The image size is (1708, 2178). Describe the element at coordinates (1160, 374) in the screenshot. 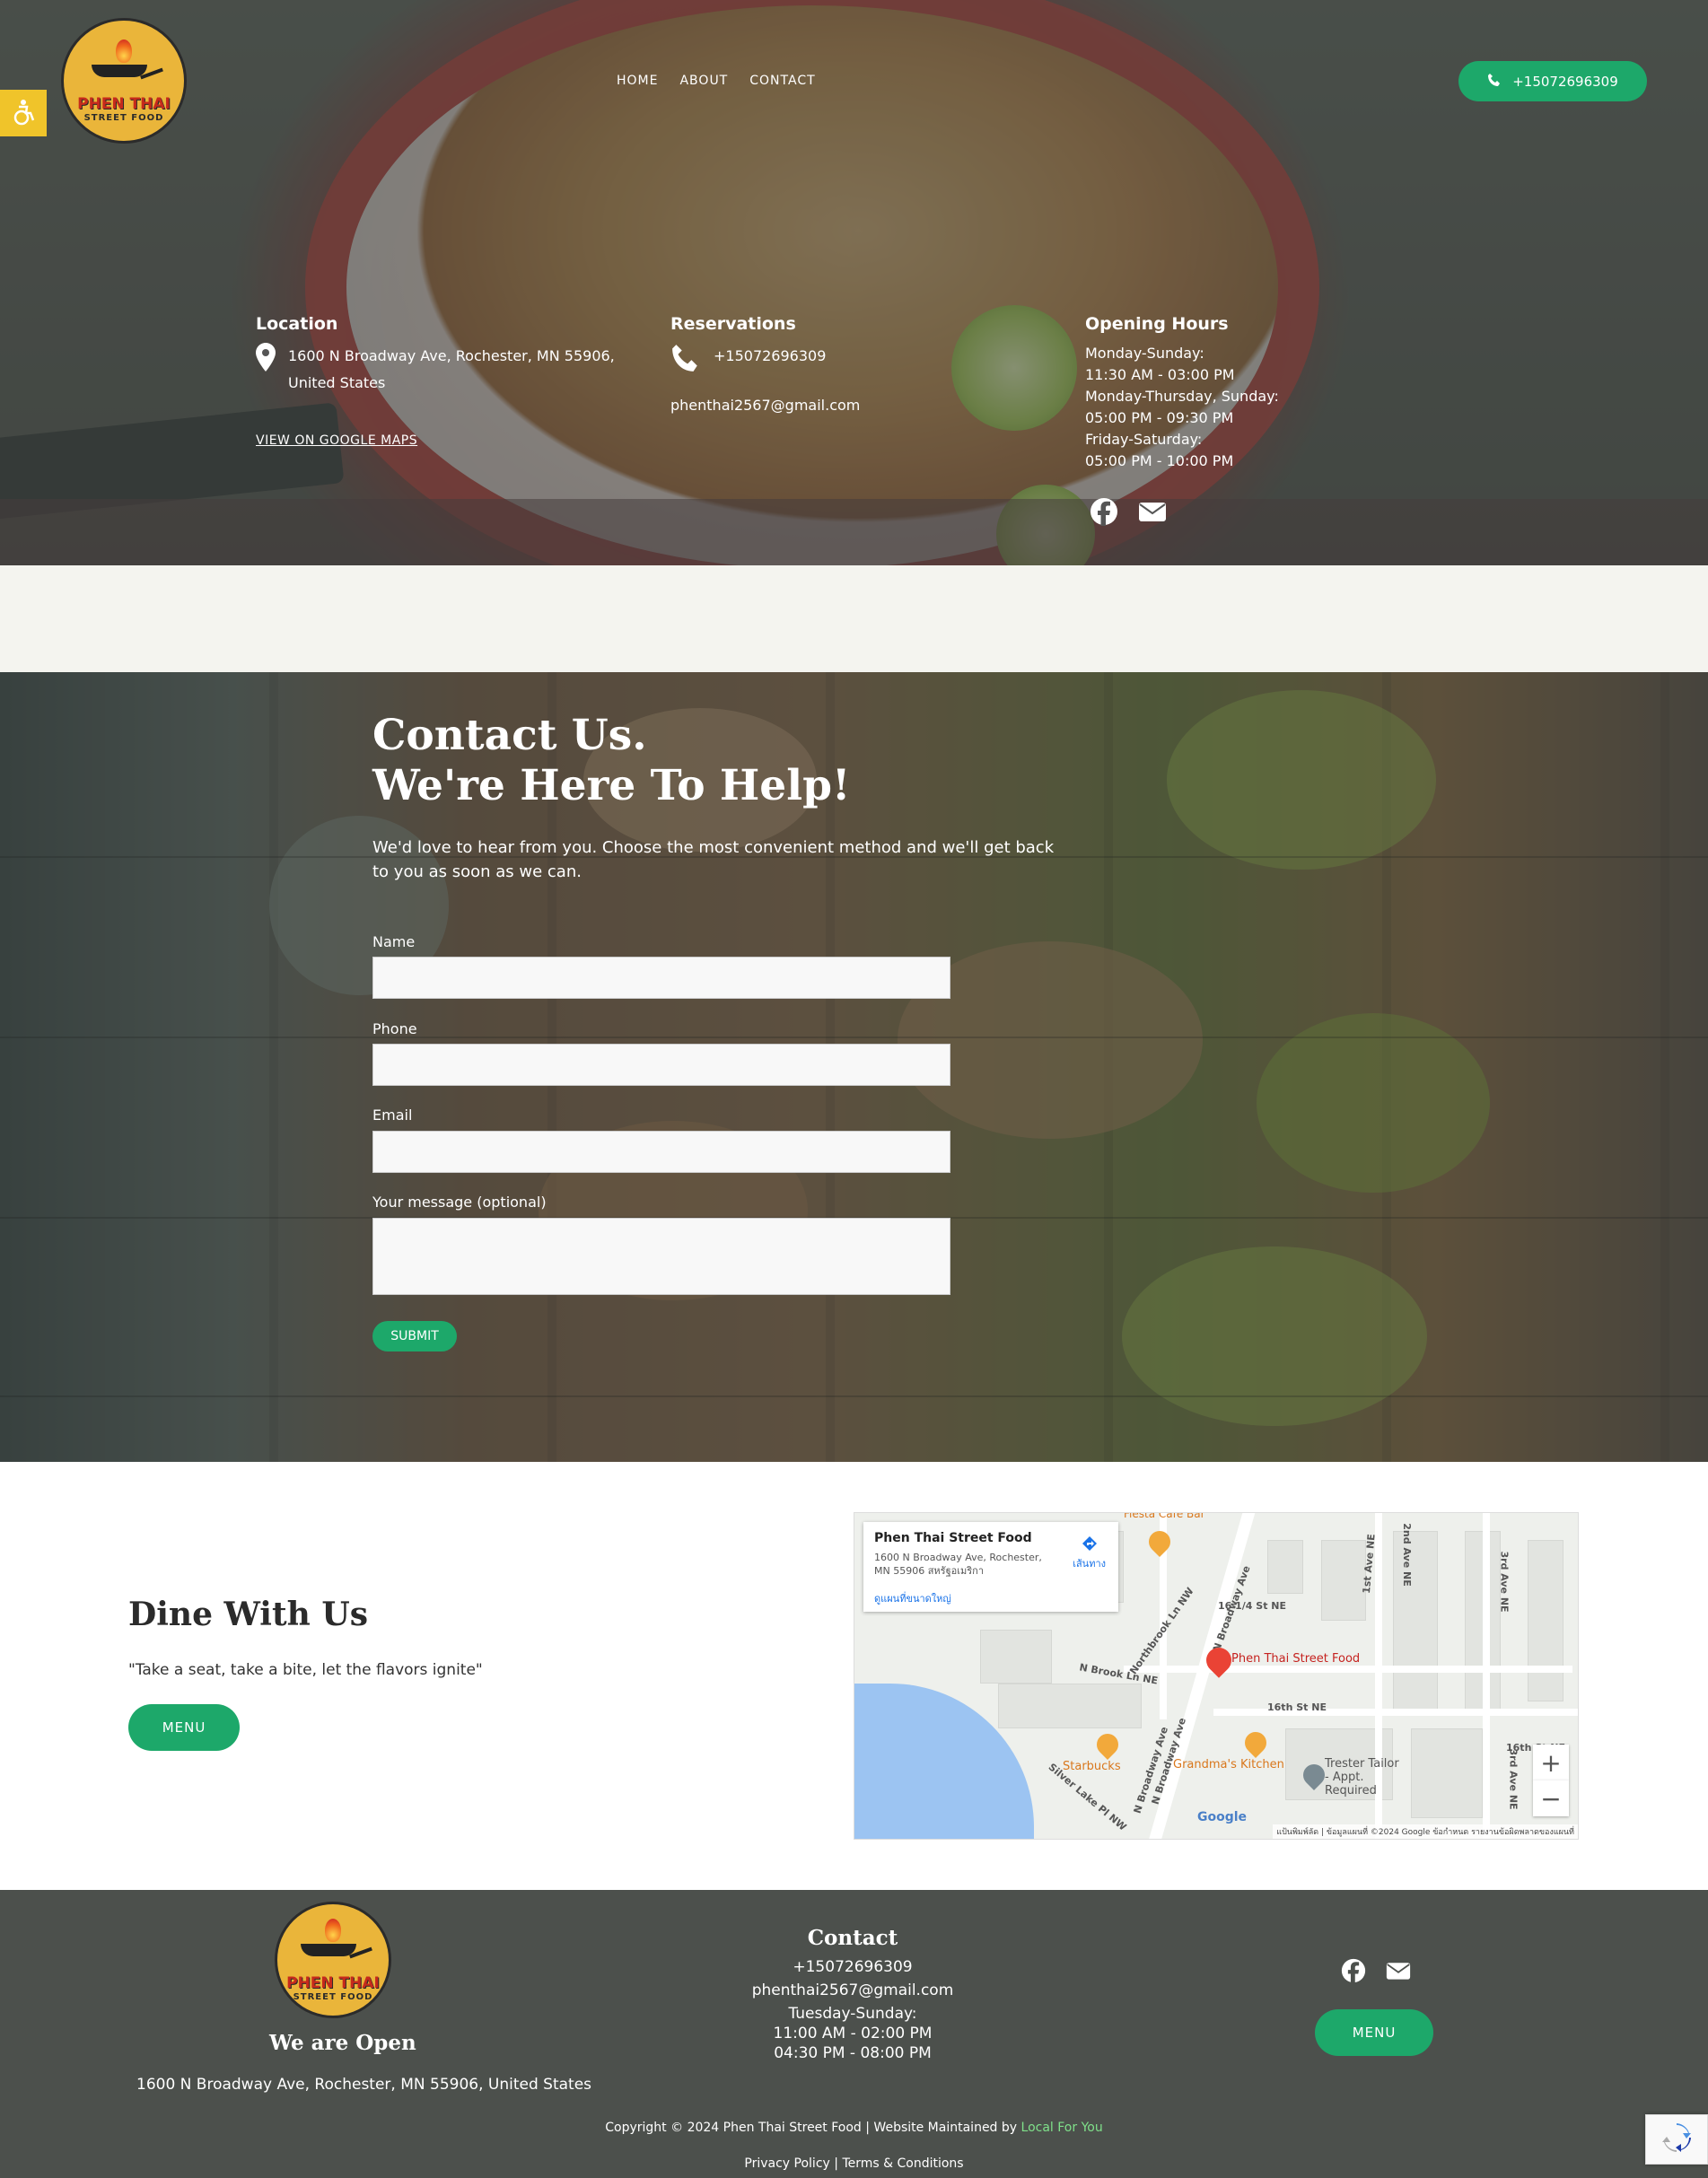

I see `hours-line: 11:30 AM - 03:00 PM` at that location.